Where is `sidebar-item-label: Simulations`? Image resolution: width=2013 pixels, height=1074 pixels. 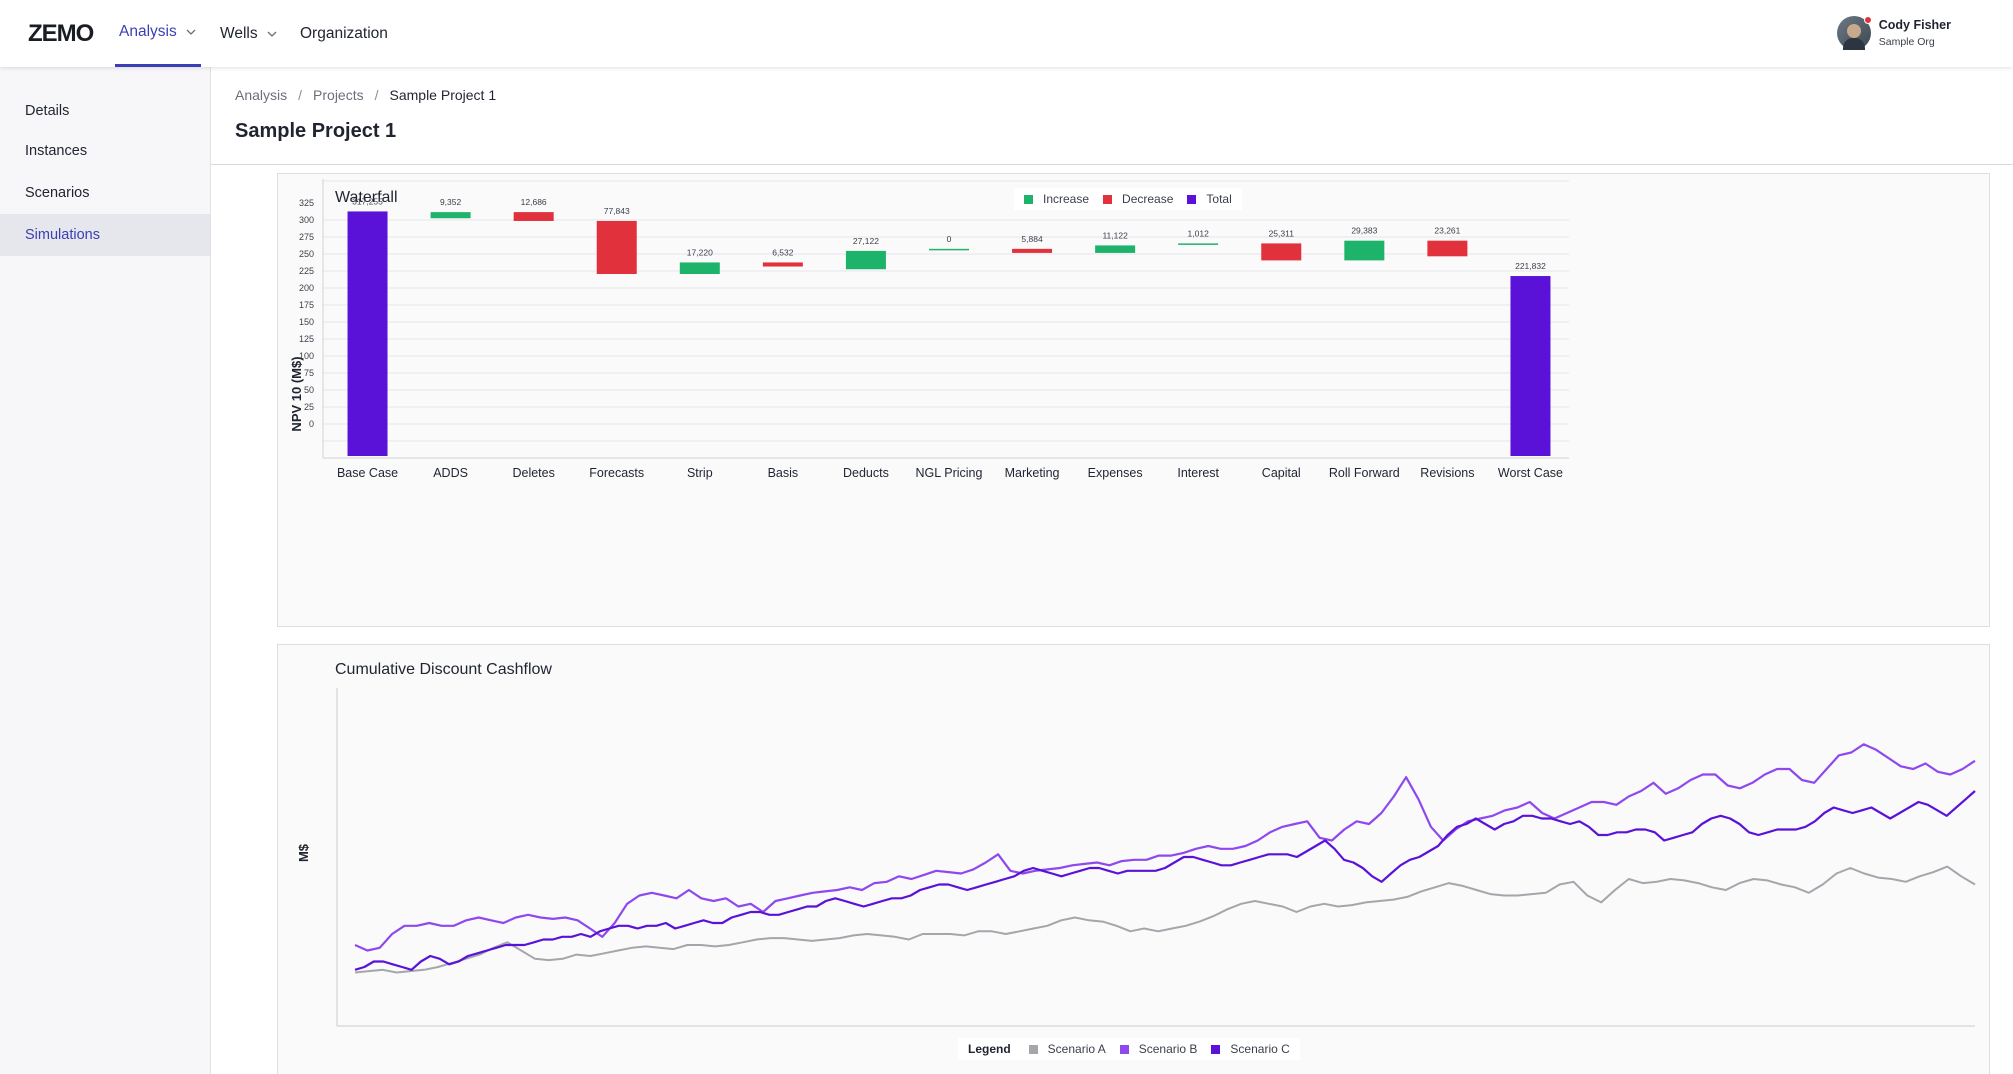 sidebar-item-label: Simulations is located at coordinates (62, 235).